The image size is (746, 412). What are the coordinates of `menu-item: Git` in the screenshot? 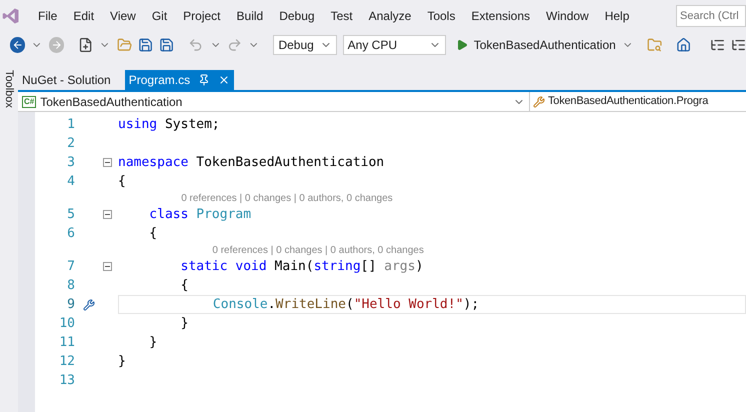 It's located at (160, 16).